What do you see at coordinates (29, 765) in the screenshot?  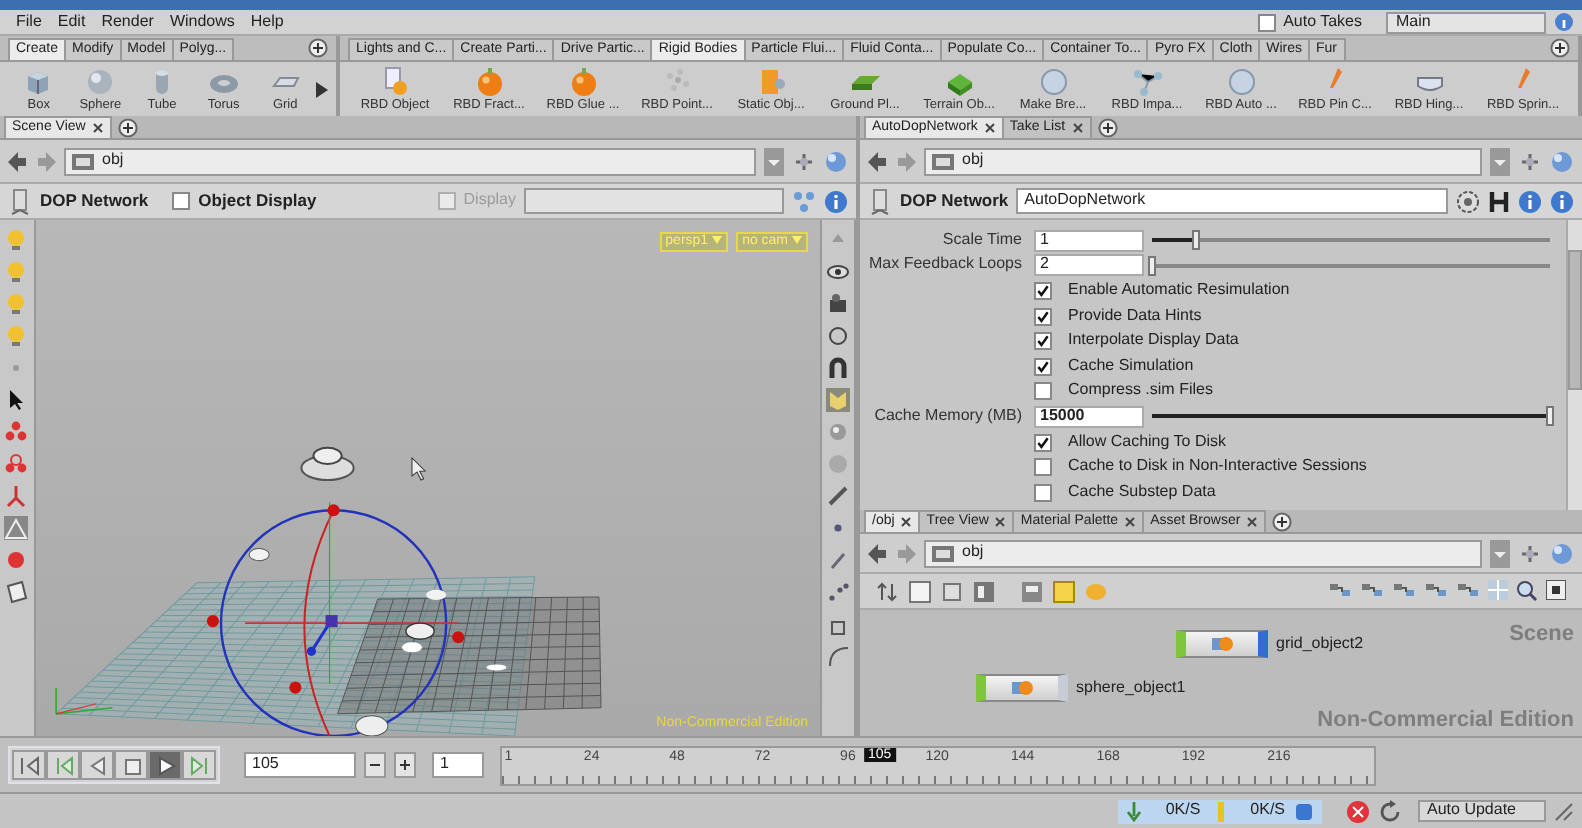 I see `jump-start-button` at bounding box center [29, 765].